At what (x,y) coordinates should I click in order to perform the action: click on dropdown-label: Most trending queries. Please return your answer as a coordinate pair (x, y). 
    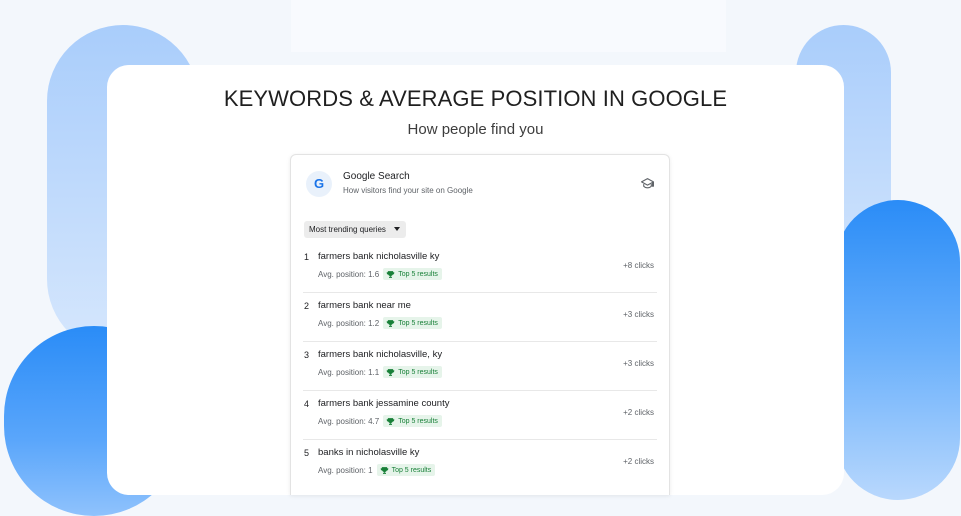
    Looking at the image, I should click on (347, 229).